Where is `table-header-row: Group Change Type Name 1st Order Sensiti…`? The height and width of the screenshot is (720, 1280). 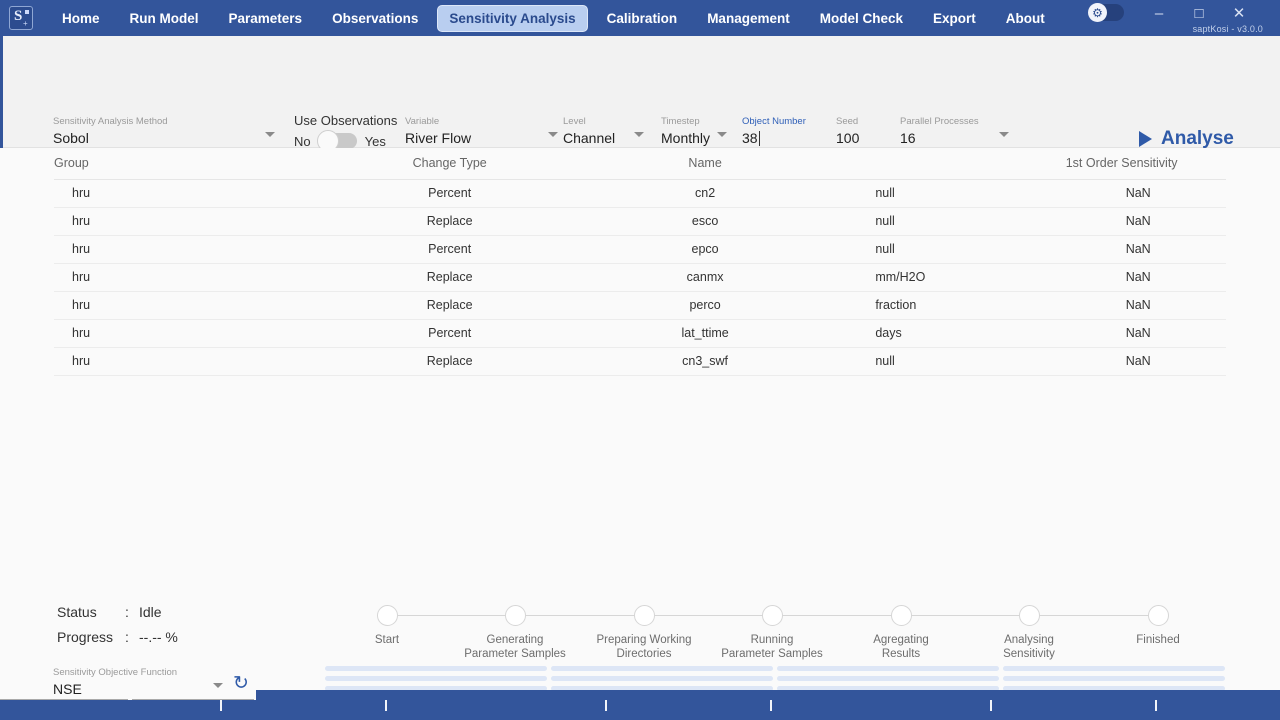 table-header-row: Group Change Type Name 1st Order Sensiti… is located at coordinates (640, 164).